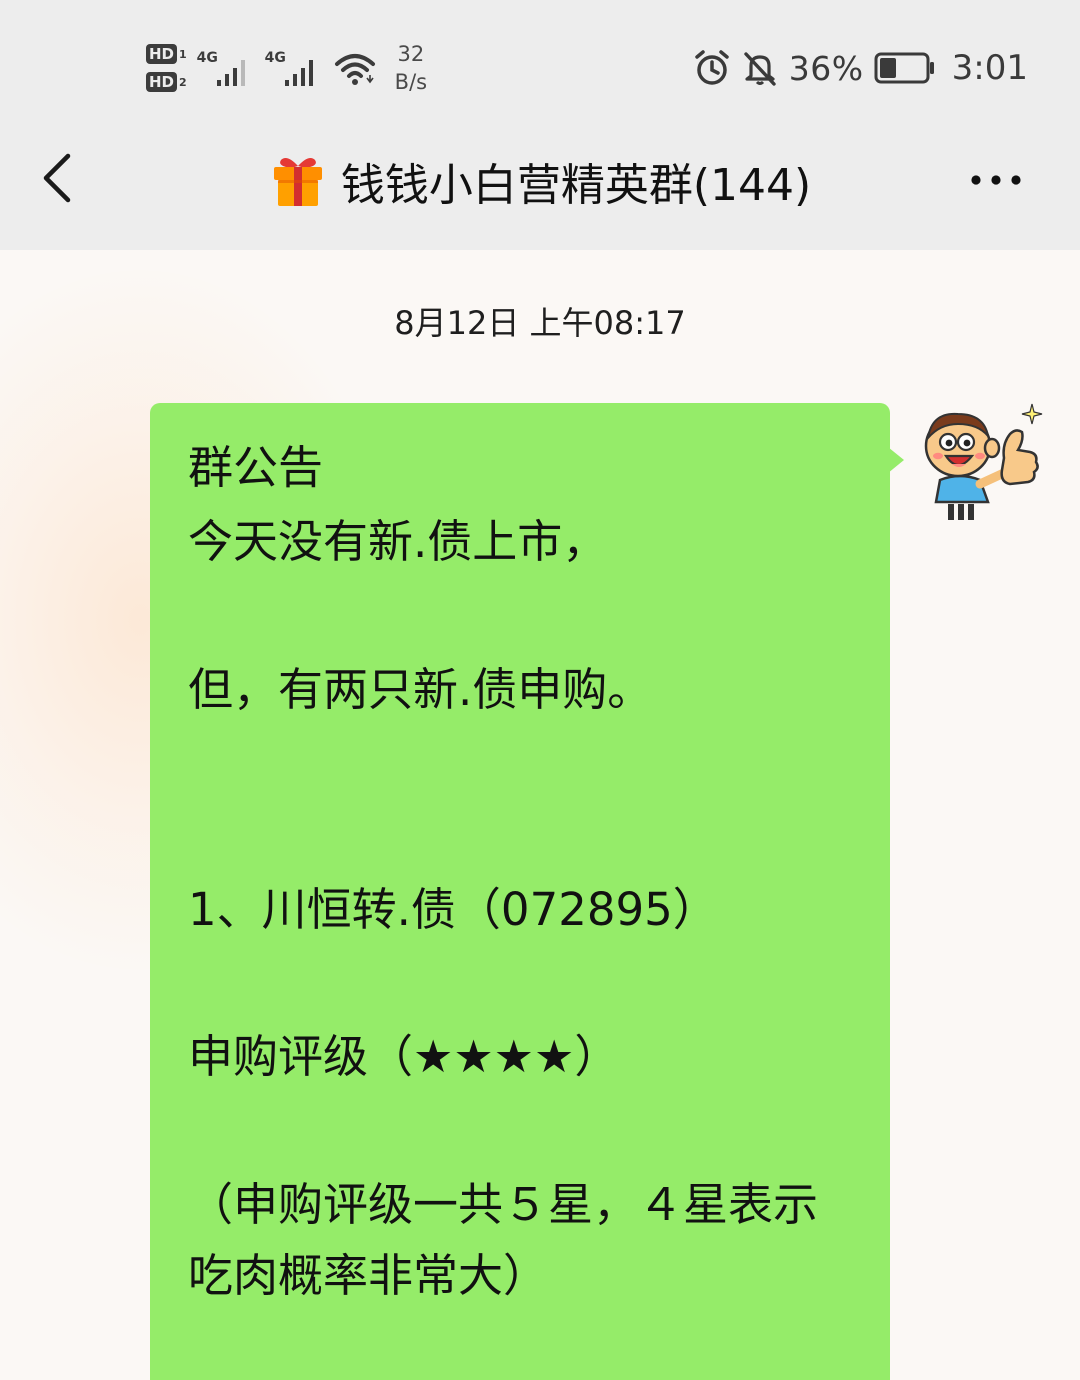 This screenshot has height=1380, width=1080. I want to click on chat-title-text: 钱钱小白营精英群(144), so click(576, 185).